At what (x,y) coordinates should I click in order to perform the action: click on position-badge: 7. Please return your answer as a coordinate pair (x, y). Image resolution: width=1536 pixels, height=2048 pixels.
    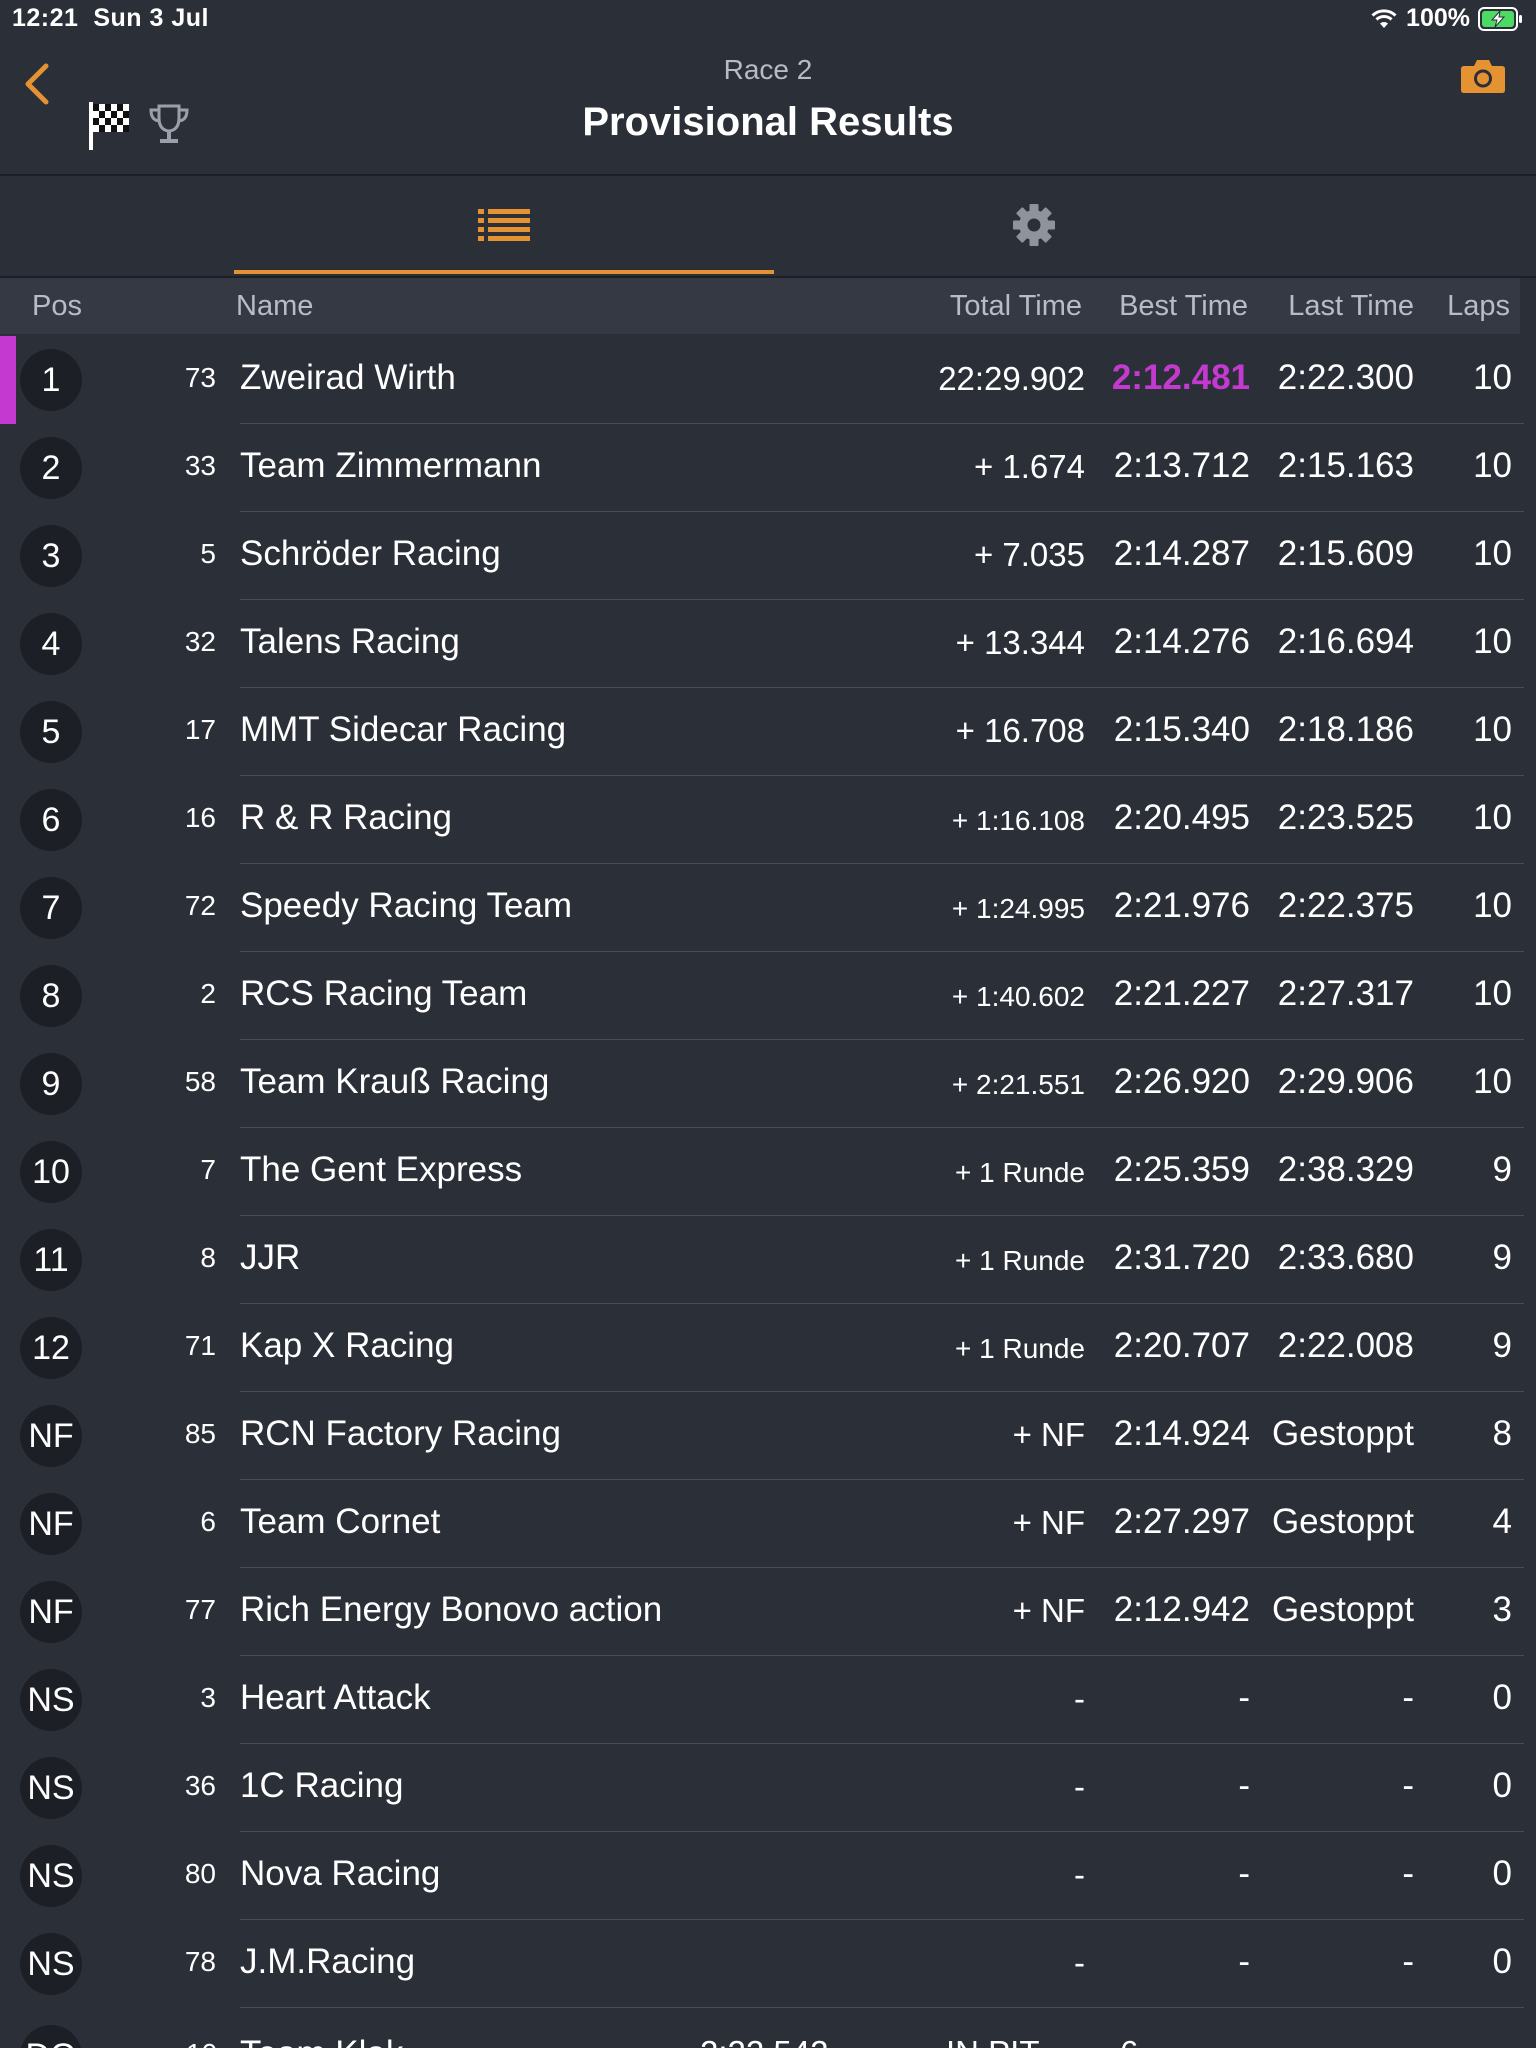
    Looking at the image, I should click on (51, 908).